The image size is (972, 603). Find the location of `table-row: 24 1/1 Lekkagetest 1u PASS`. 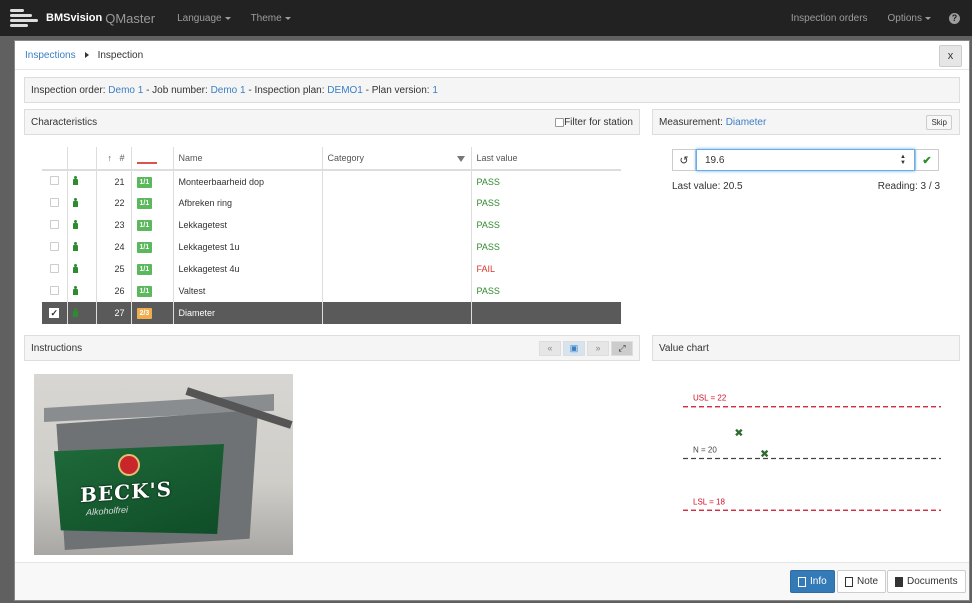

table-row: 24 1/1 Lekkagetest 1u PASS is located at coordinates (331, 247).